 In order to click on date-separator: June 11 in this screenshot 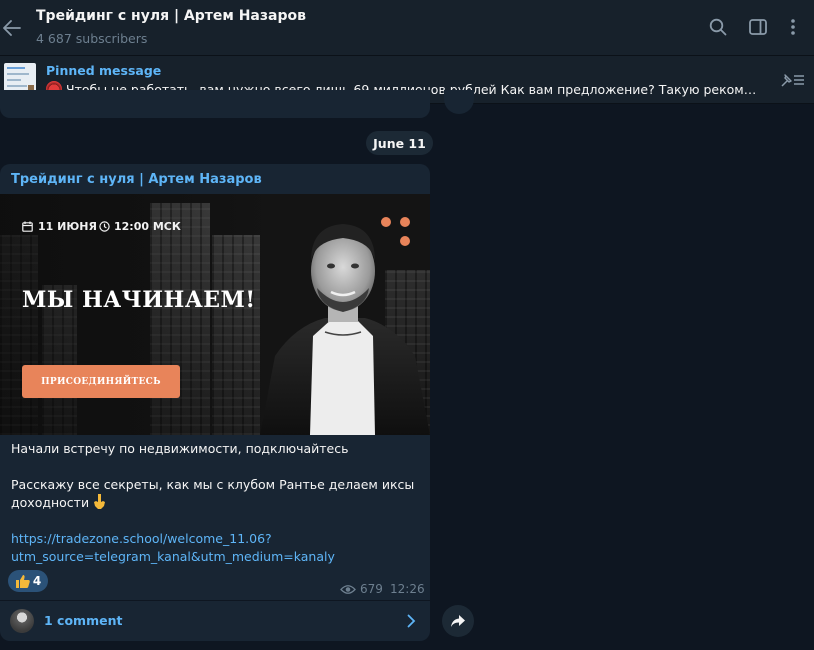, I will do `click(399, 143)`.